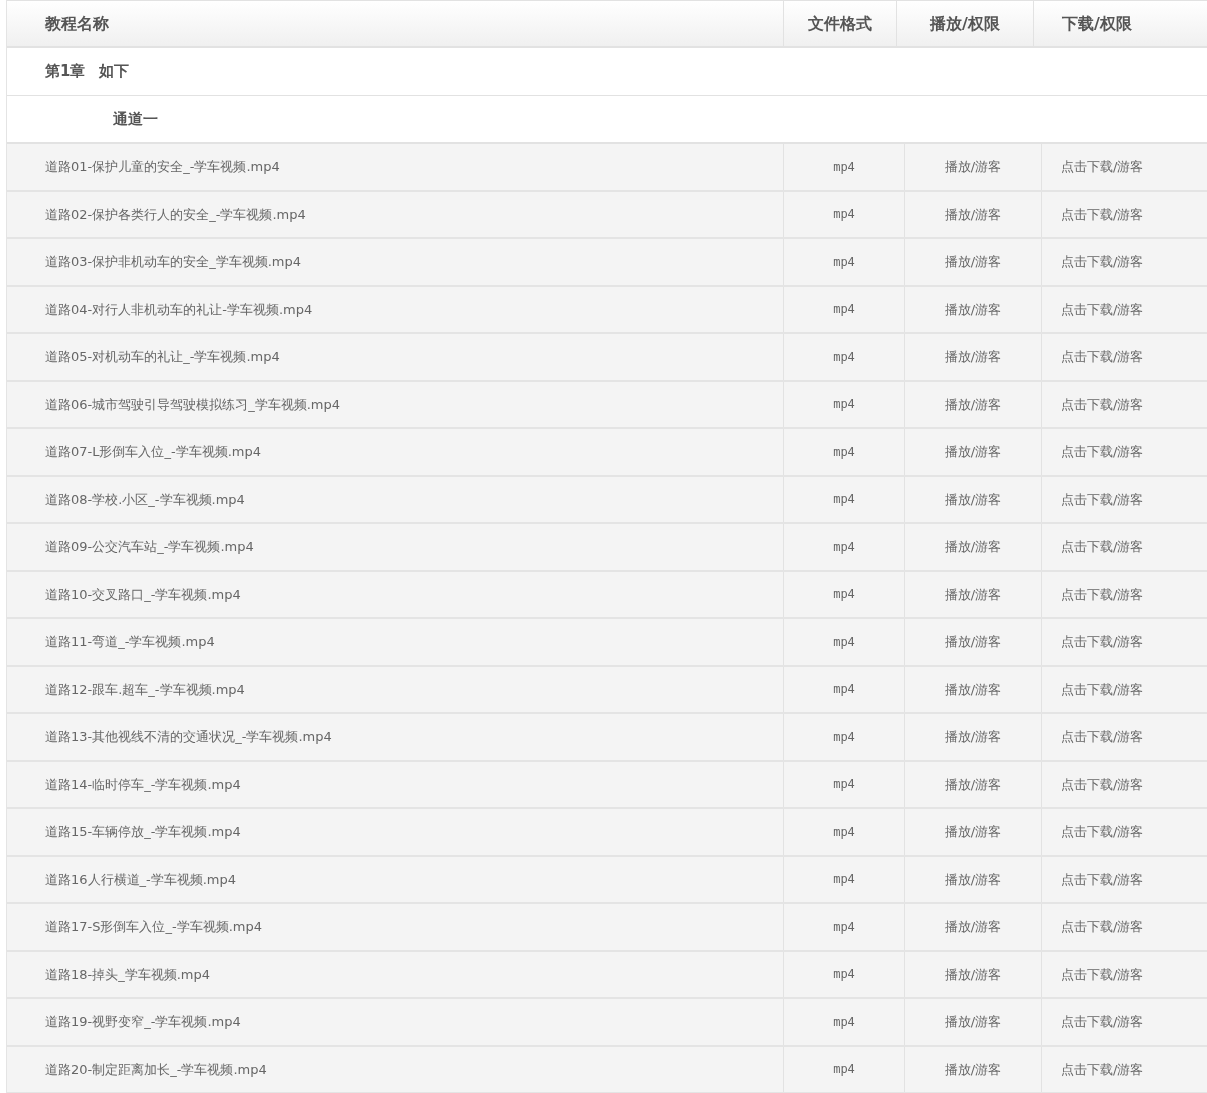 Image resolution: width=1207 pixels, height=1093 pixels. Describe the element at coordinates (149, 547) in the screenshot. I see `video-name: 道路09-公交汽车站_-学车视频.mp4` at that location.